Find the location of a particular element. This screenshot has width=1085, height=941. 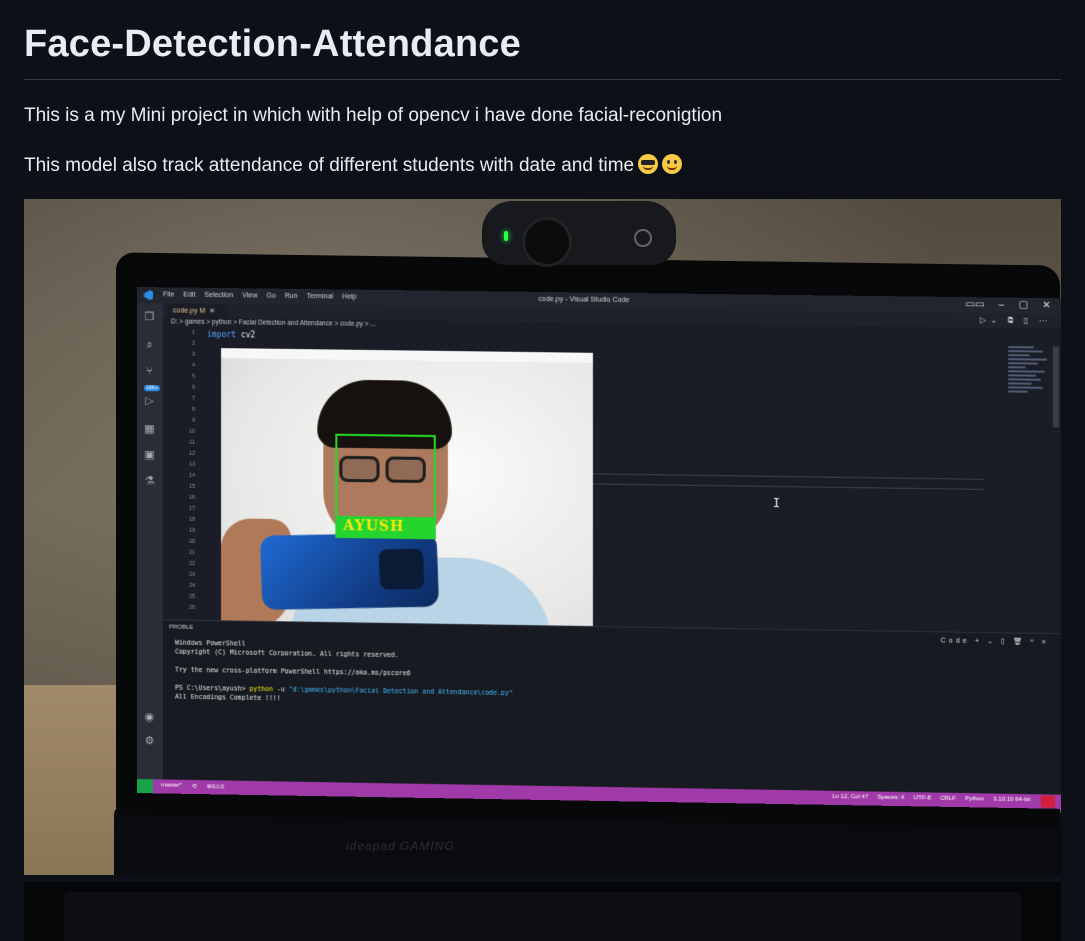

line-number: 25 is located at coordinates (188, 597).